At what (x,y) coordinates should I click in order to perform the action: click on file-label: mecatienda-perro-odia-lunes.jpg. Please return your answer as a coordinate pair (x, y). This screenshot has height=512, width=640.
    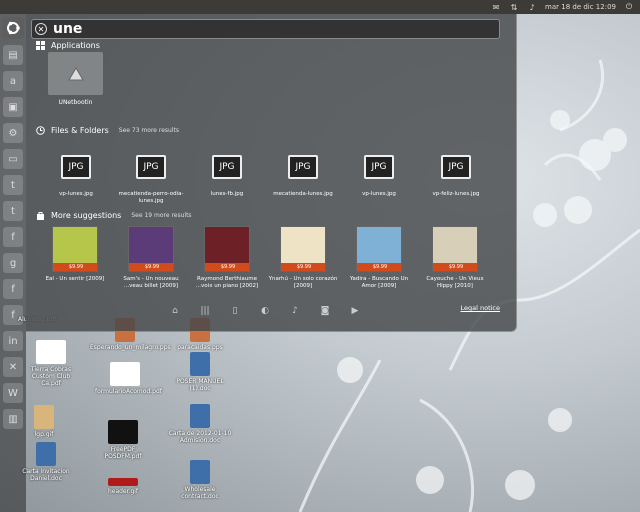
    Looking at the image, I should click on (151, 197).